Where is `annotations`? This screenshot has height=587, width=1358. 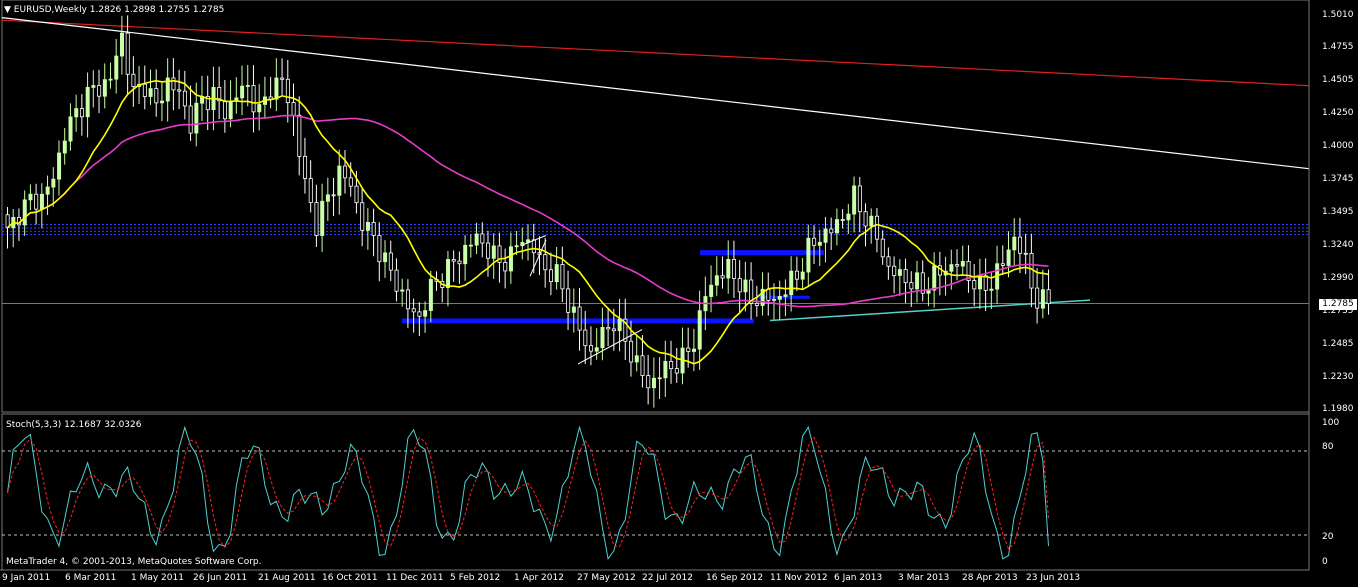 annotations is located at coordinates (582, 300).